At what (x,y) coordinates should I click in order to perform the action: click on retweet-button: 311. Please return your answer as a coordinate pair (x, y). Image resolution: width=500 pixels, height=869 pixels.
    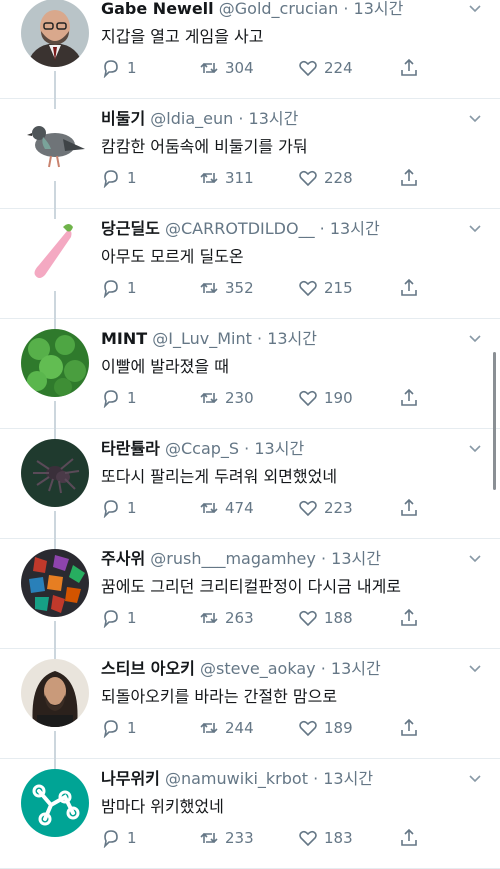
    Looking at the image, I should click on (226, 178).